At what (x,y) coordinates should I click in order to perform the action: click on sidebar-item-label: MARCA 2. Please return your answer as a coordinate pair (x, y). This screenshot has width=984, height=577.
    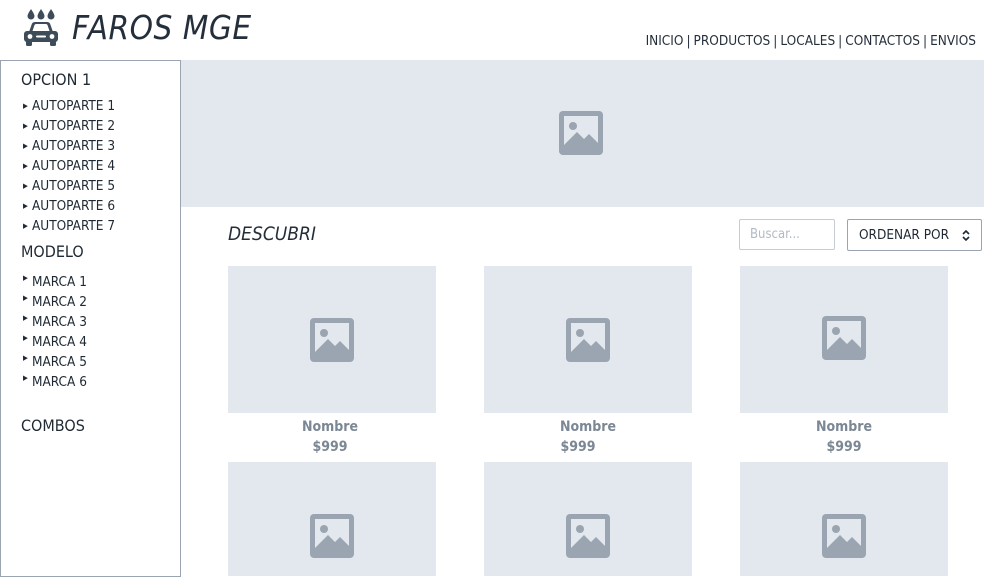
    Looking at the image, I should click on (59, 302).